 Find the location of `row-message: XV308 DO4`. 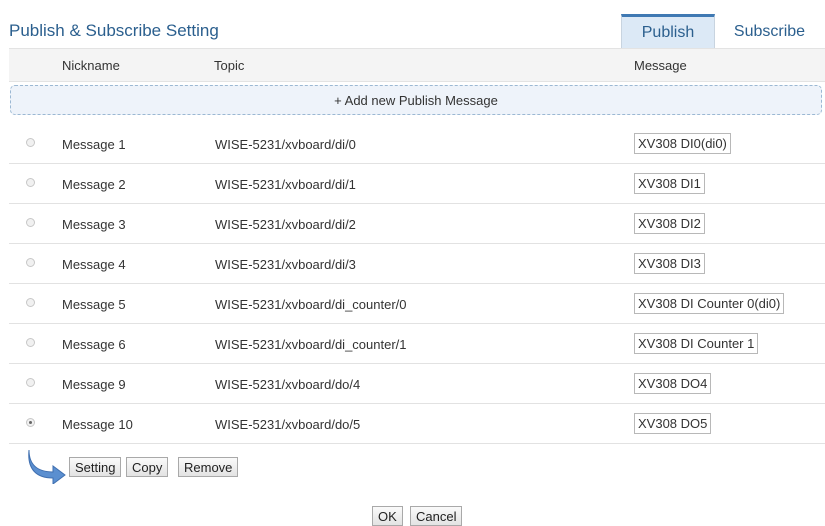

row-message: XV308 DO4 is located at coordinates (673, 383).